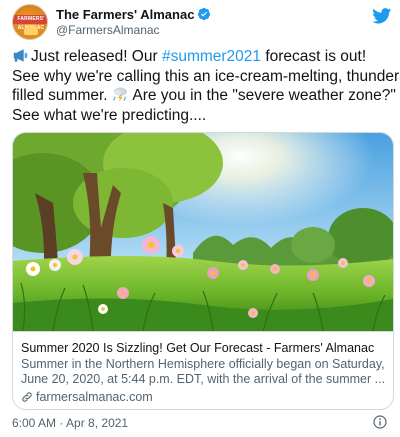 Image resolution: width=400 pixels, height=437 pixels. What do you see at coordinates (96, 56) in the screenshot?
I see `tweet-text-segment: Just released! Our` at bounding box center [96, 56].